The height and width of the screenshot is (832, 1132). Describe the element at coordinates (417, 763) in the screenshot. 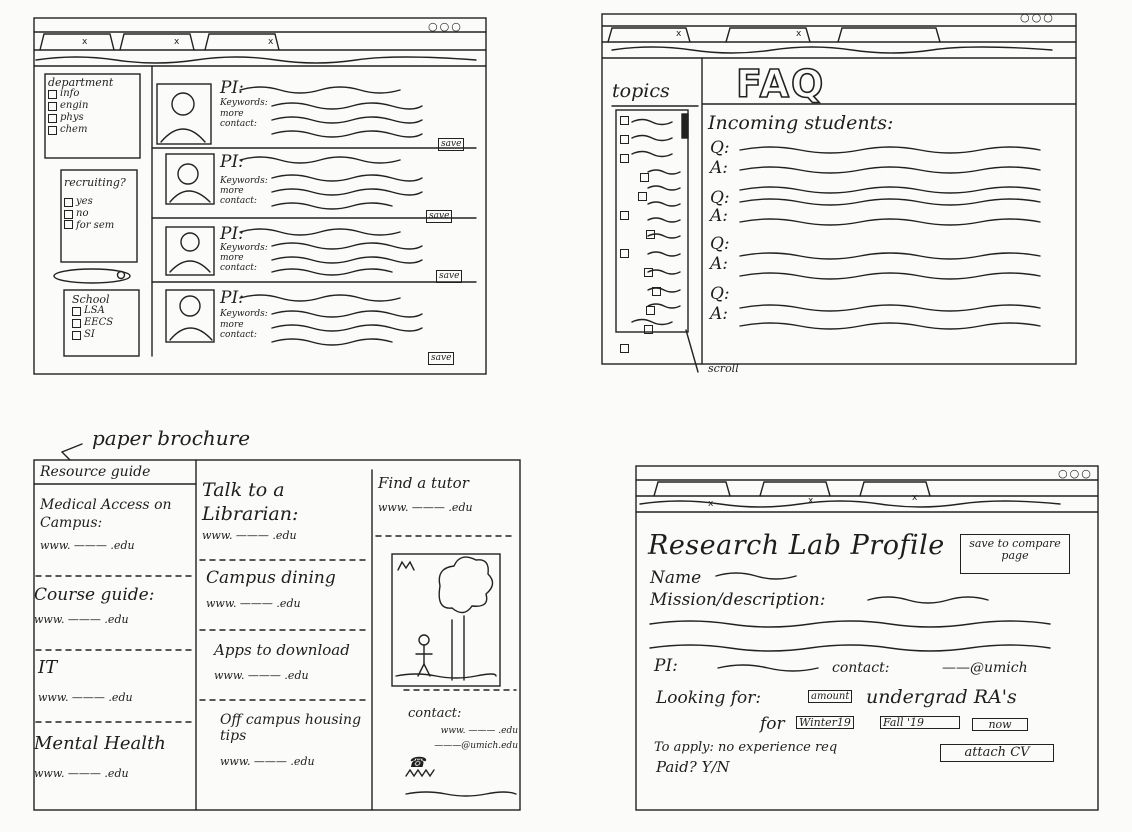

I see `phone-icon: ☎` at that location.